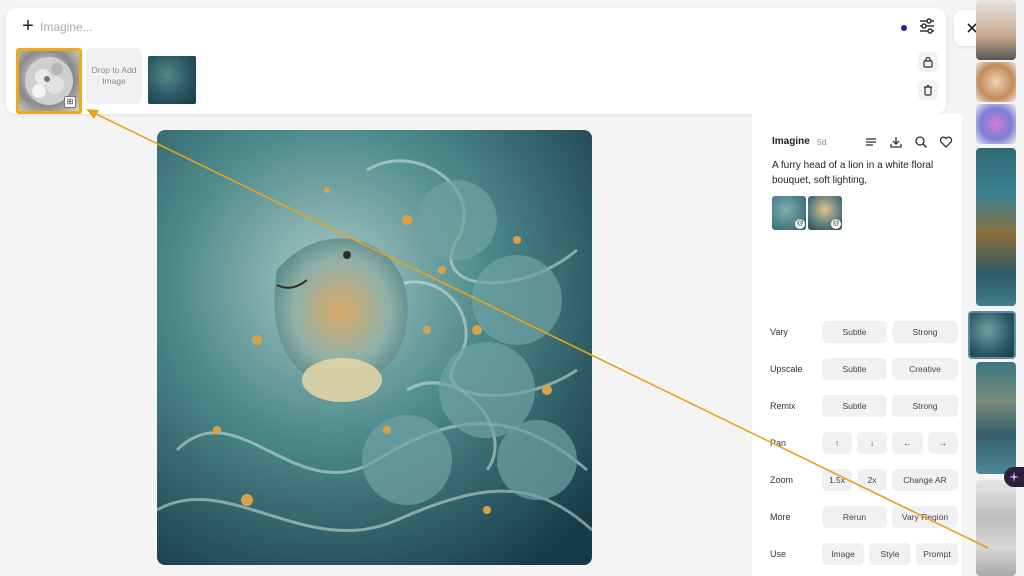 This screenshot has height=576, width=1024. What do you see at coordinates (854, 517) in the screenshot?
I see `rerun-button: Rerun` at bounding box center [854, 517].